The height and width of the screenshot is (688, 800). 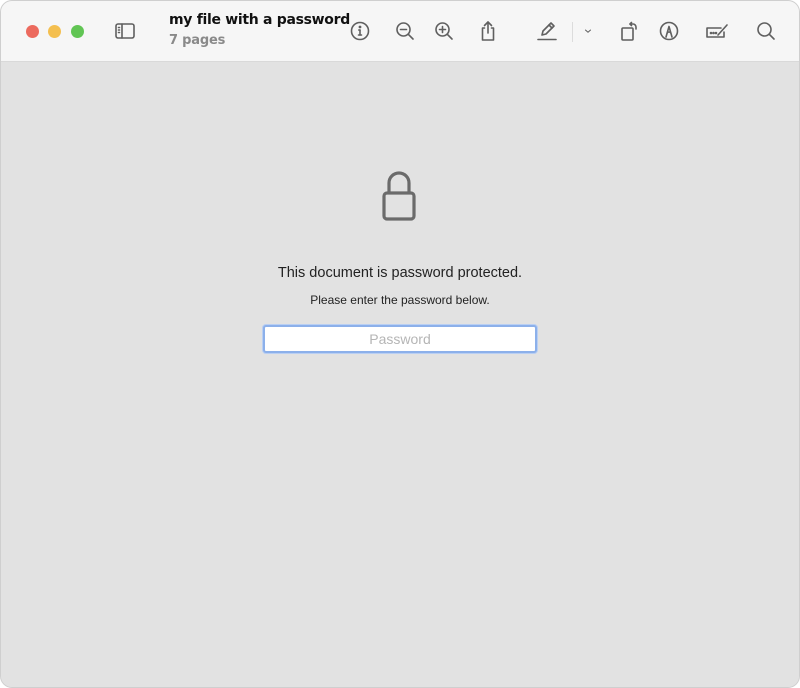 I want to click on minimize-button, so click(x=54, y=31).